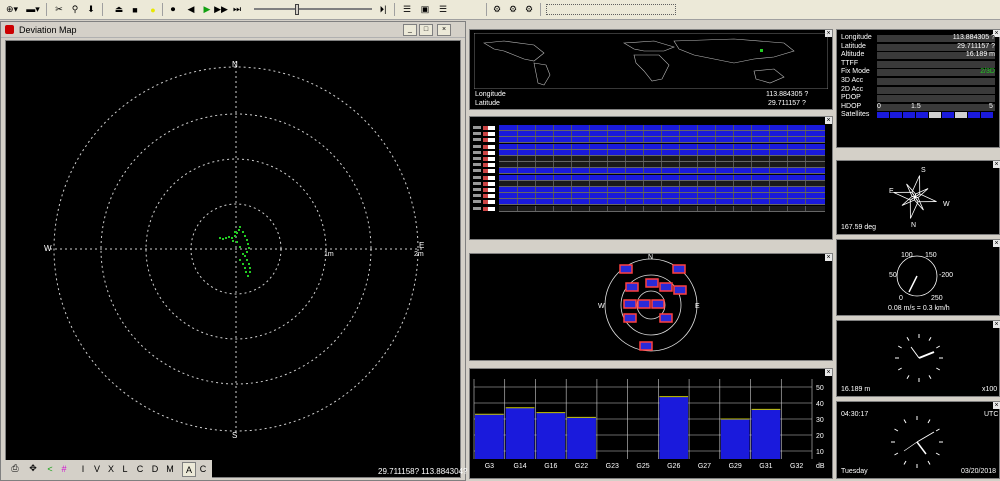 The image size is (1000, 481). Describe the element at coordinates (649, 182) in the screenshot. I see `satellite-rows` at that location.